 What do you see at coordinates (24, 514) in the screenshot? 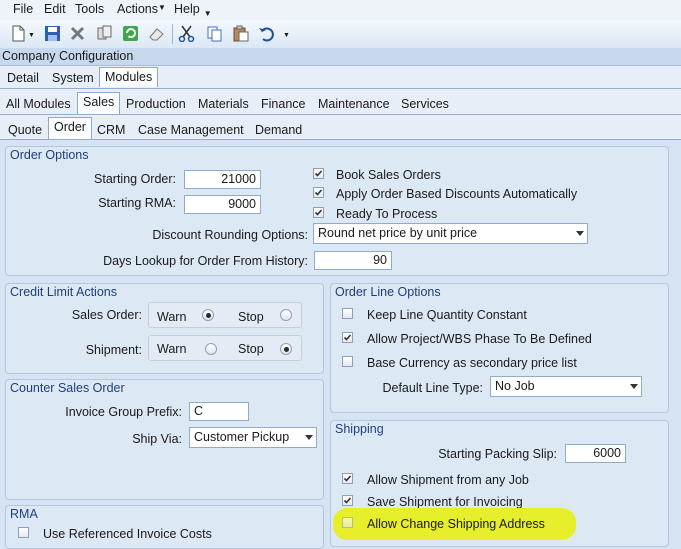
I see `rma-title: RMA` at bounding box center [24, 514].